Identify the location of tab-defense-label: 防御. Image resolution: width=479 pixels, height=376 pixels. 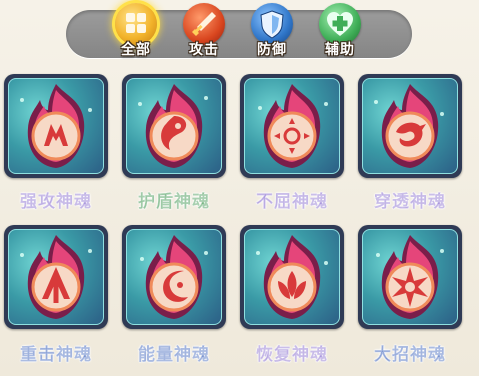
(272, 50).